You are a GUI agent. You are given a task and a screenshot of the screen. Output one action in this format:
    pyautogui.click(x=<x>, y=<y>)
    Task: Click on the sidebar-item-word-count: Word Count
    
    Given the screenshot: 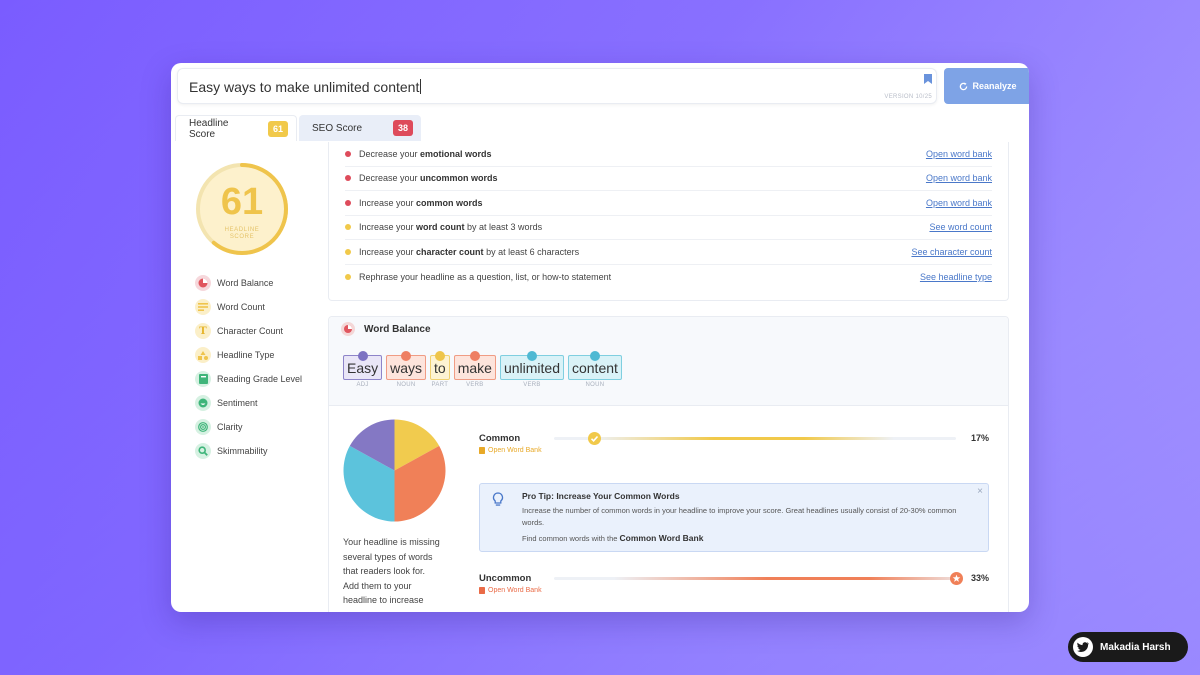 What is the action you would take?
    pyautogui.click(x=248, y=307)
    